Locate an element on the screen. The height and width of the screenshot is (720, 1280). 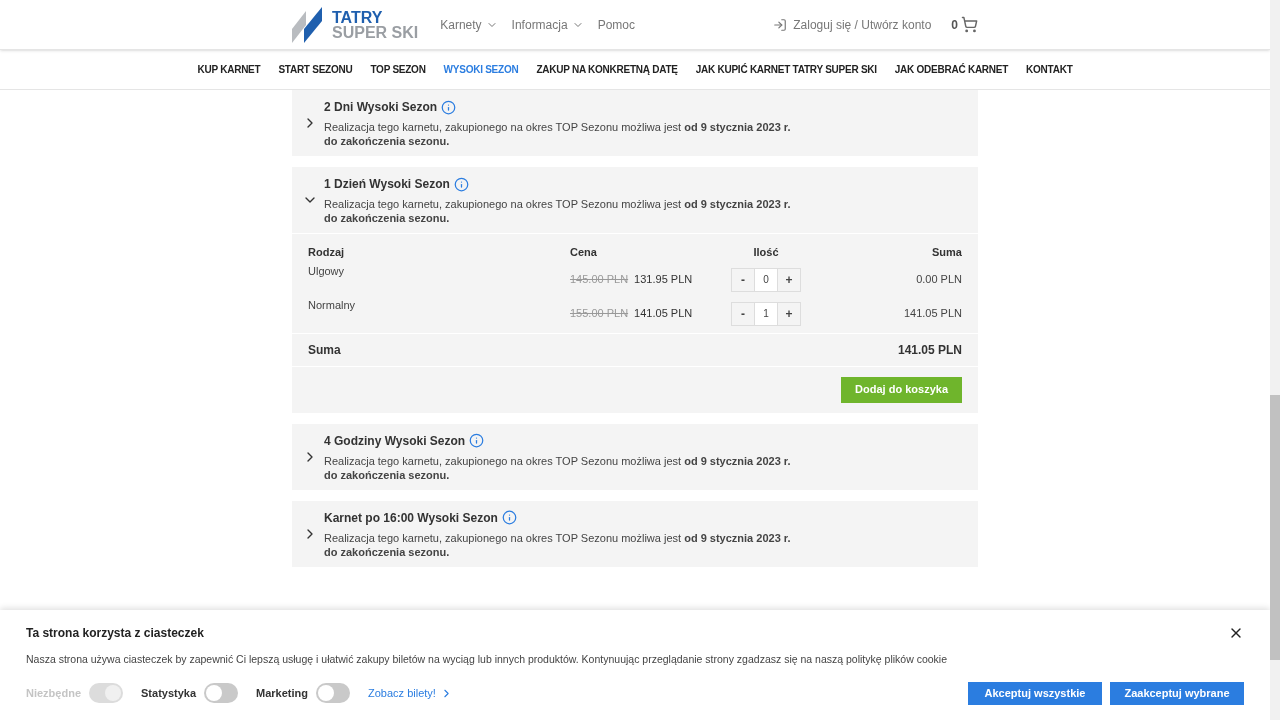
menu-link: Informacja is located at coordinates (539, 24).